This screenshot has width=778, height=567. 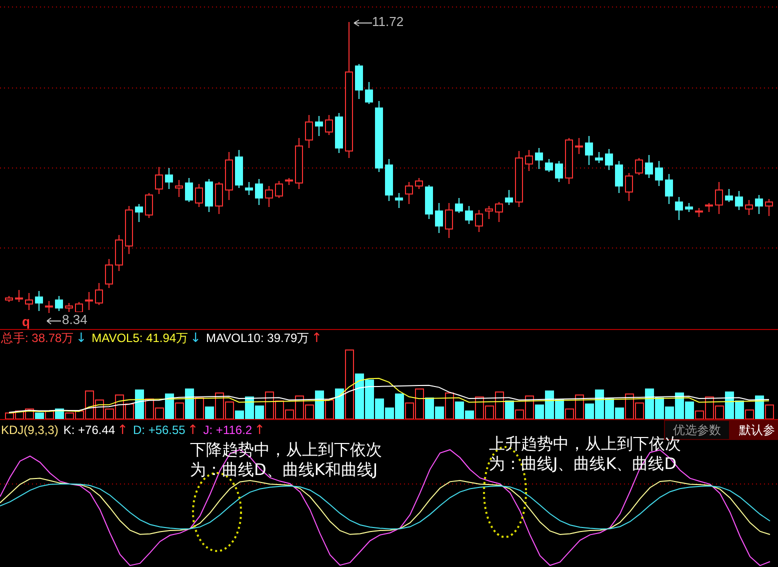 I want to click on price-low-label: 8.34, so click(x=75, y=319).